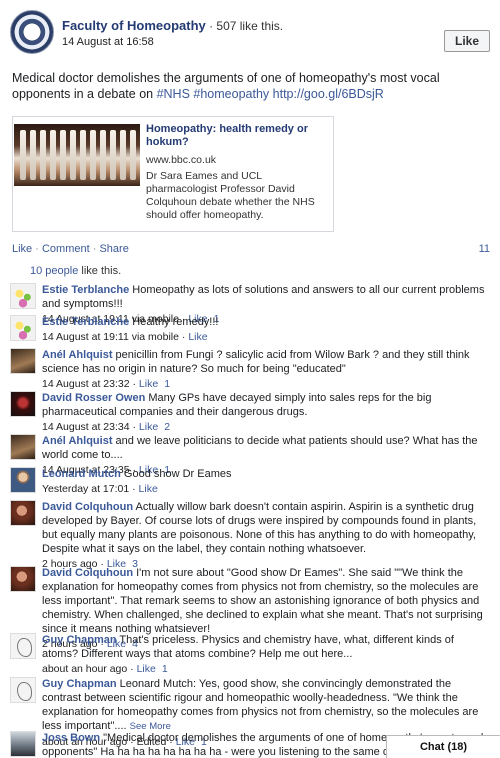  I want to click on comment-time: 14 August at 23:32, so click(86, 384).